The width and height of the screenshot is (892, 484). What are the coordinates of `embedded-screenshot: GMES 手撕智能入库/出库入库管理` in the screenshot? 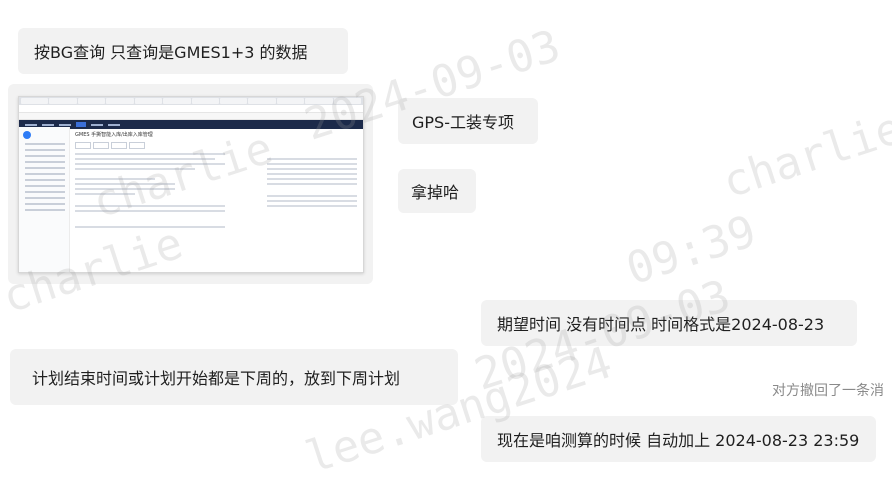 It's located at (191, 184).